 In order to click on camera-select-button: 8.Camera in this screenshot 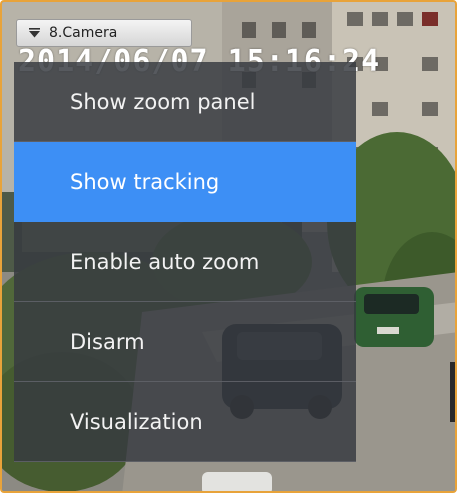, I will do `click(104, 33)`.